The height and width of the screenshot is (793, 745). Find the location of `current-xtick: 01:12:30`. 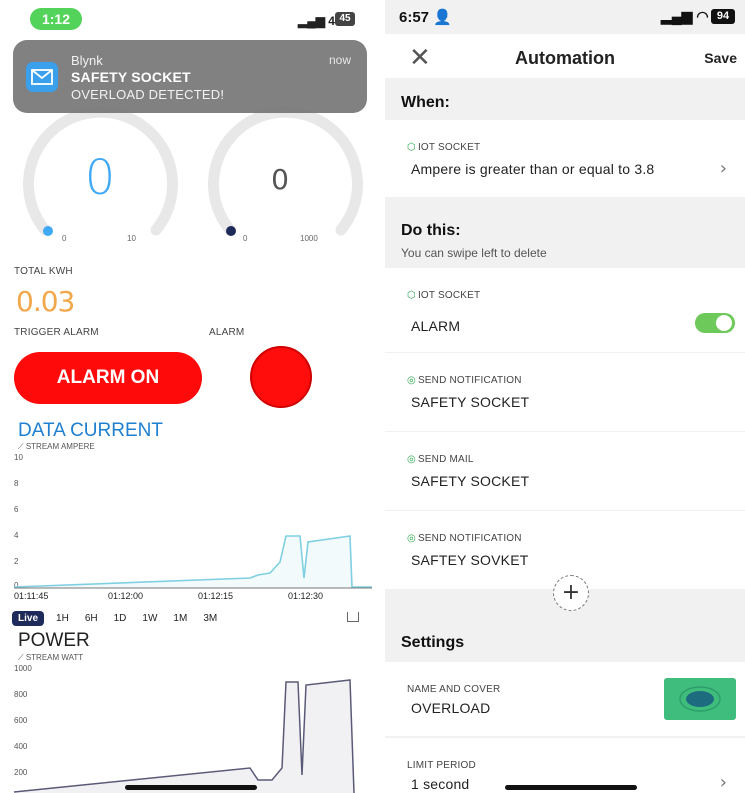

current-xtick: 01:12:30 is located at coordinates (306, 596).